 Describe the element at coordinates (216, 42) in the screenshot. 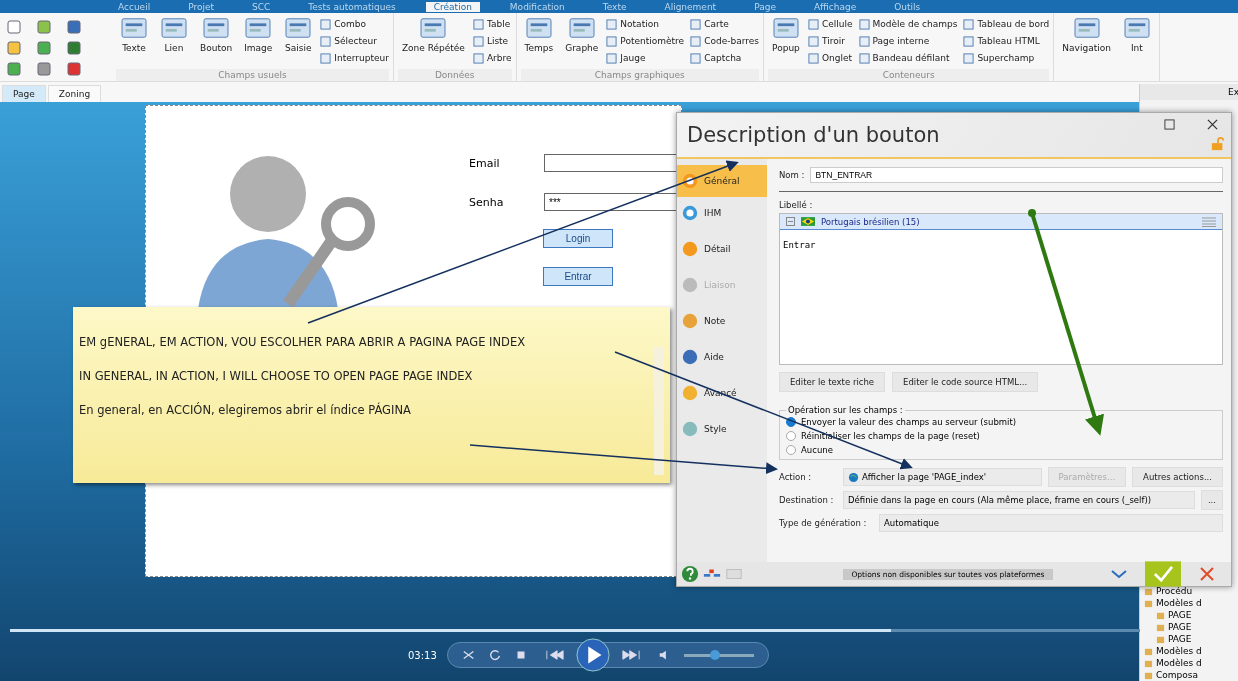

I see `ribbon-button: Bouton` at that location.